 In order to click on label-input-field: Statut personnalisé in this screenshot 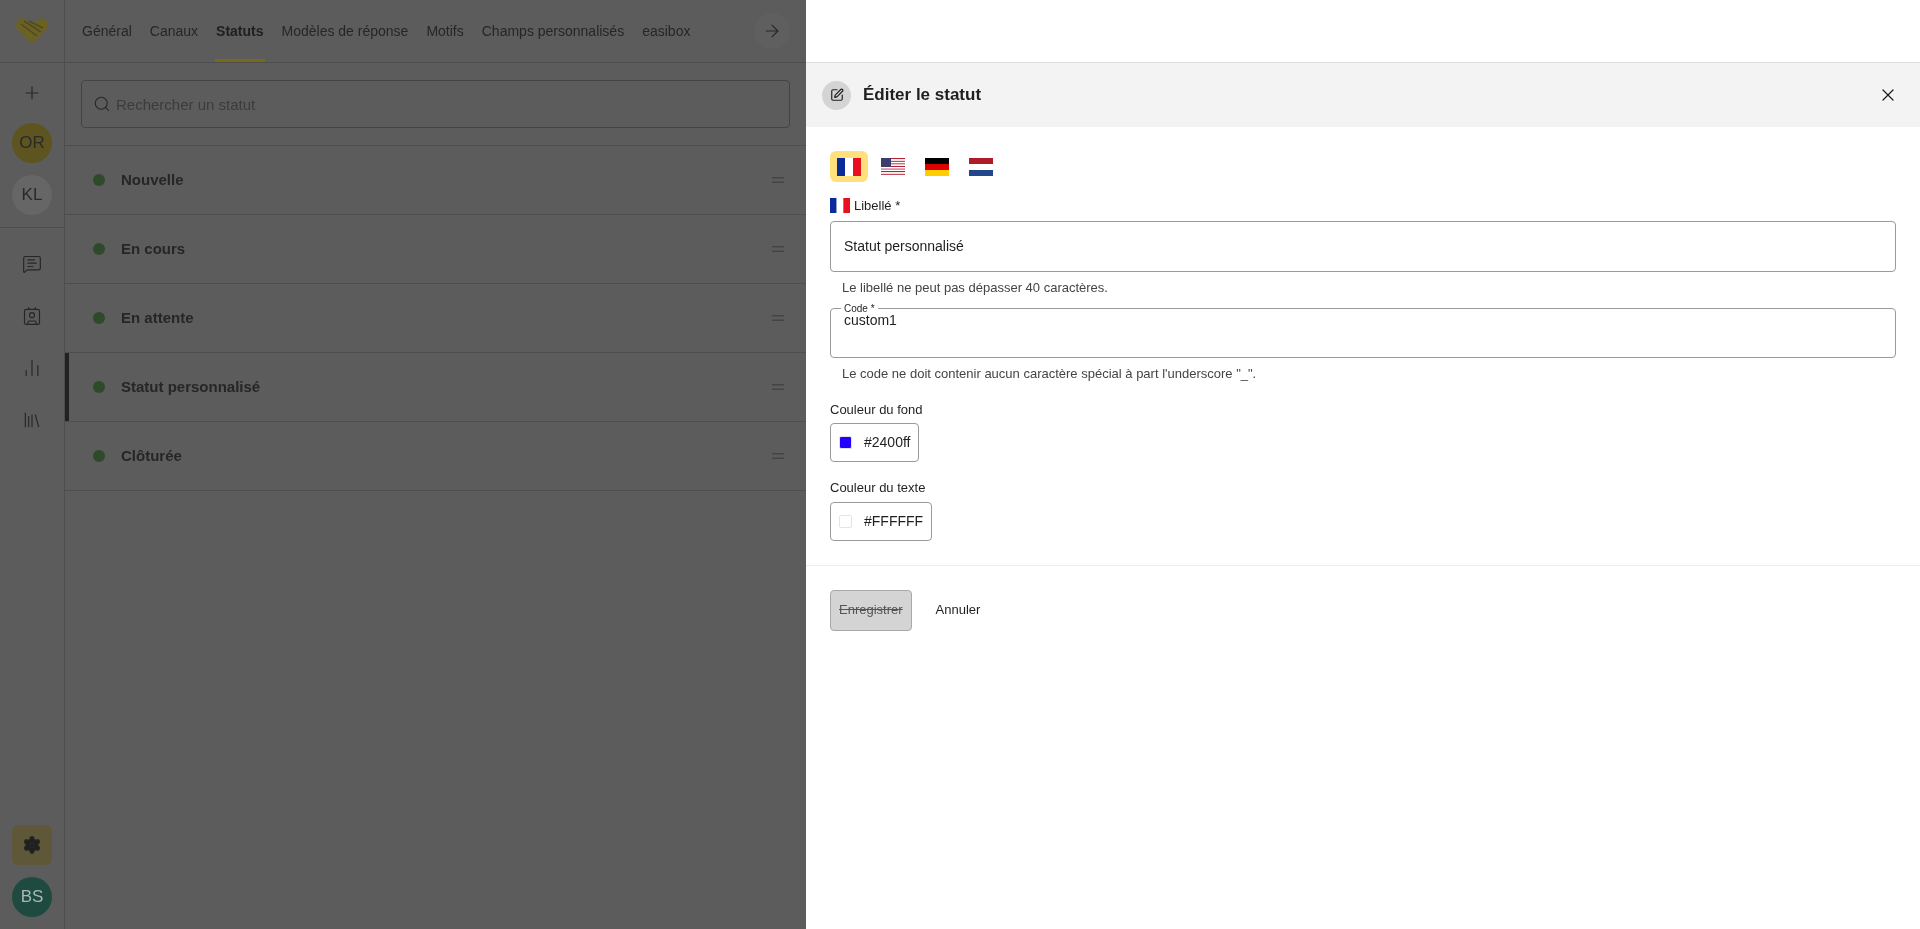, I will do `click(1363, 246)`.